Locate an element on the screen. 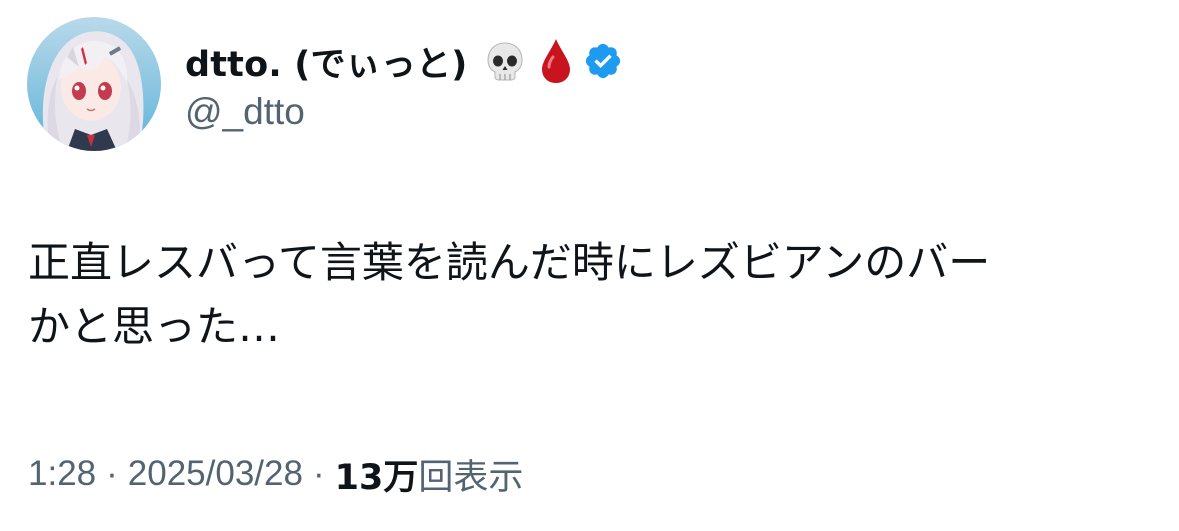 The height and width of the screenshot is (531, 1179). drop-of-blood-icon is located at coordinates (556, 61).